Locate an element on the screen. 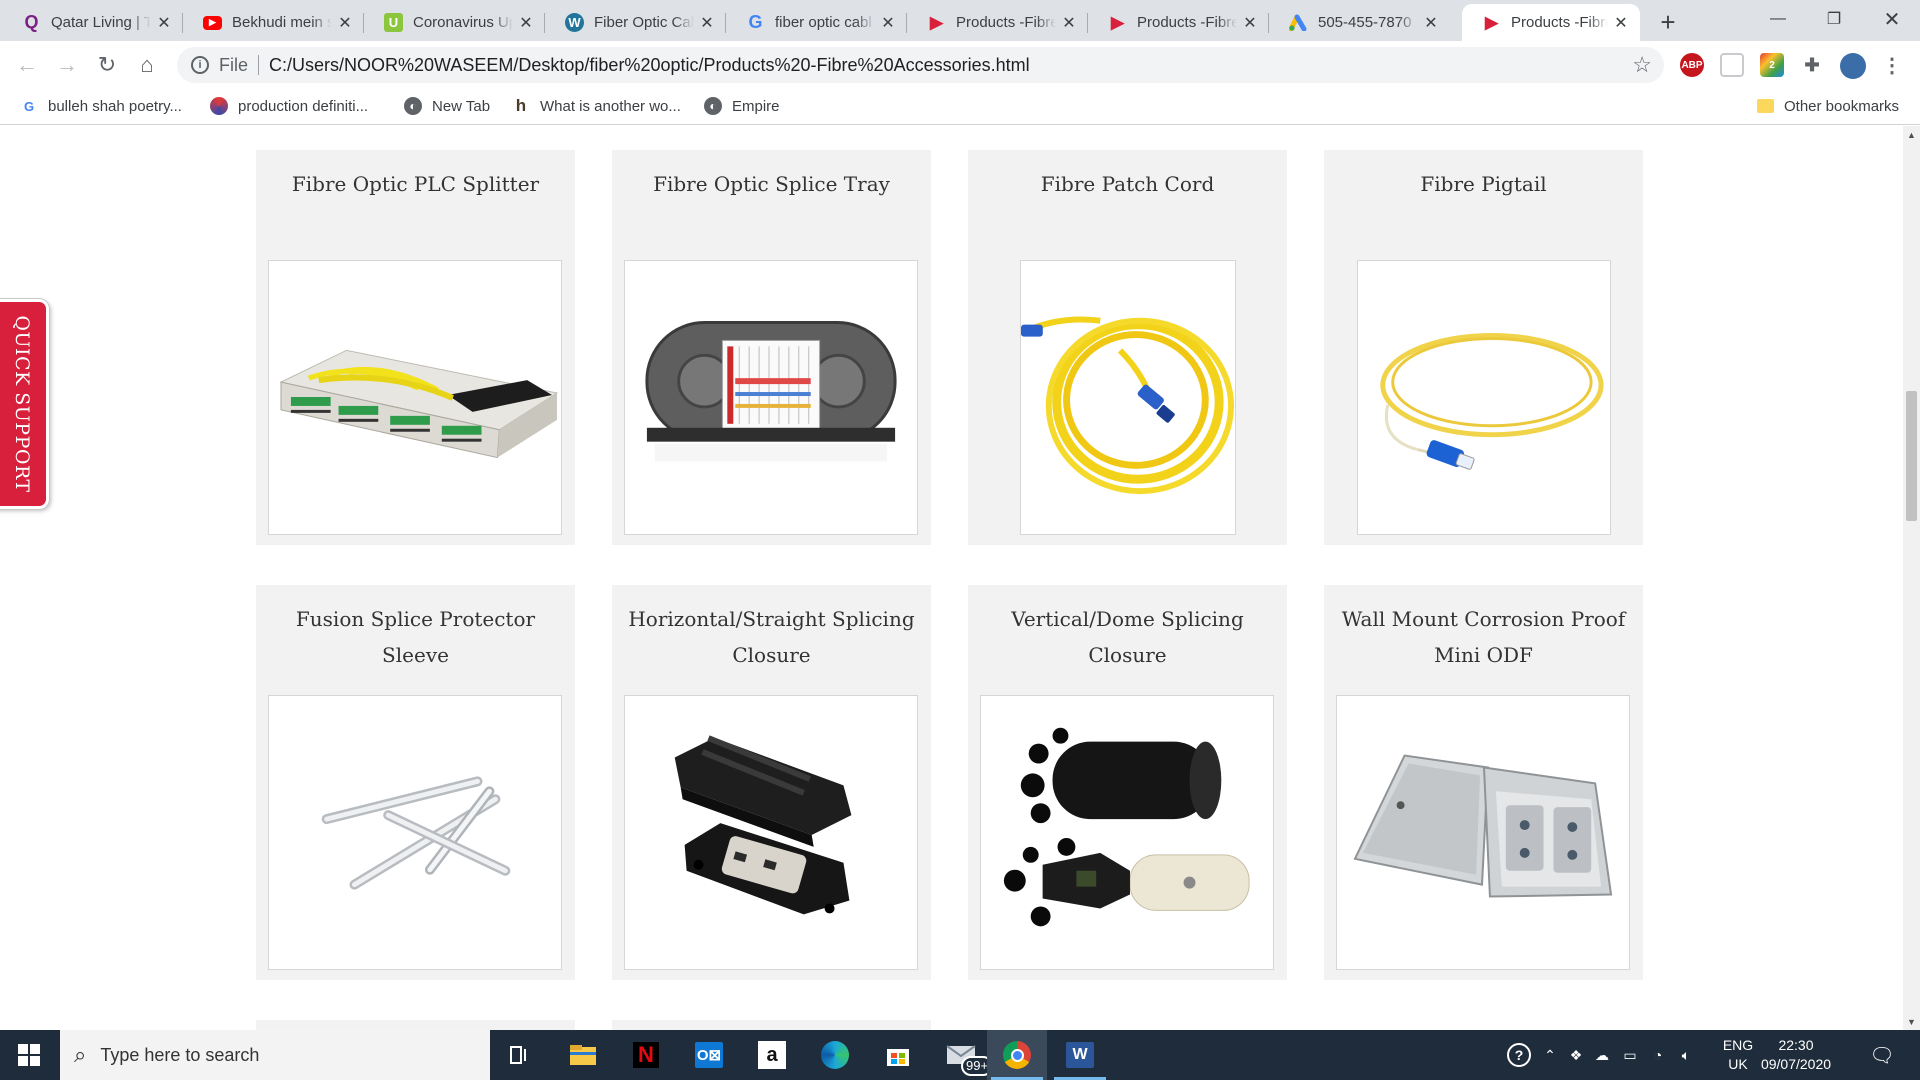  amazon-icon: a is located at coordinates (772, 1055).